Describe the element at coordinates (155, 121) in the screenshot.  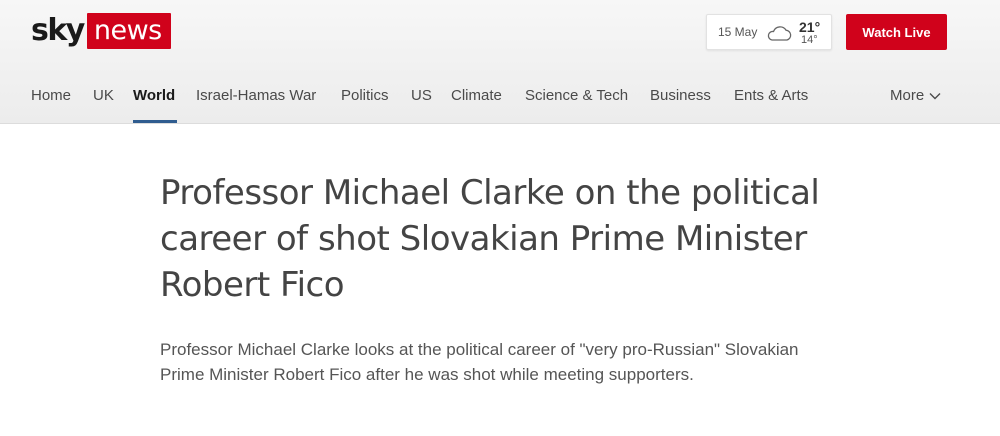
I see `active-nav-indicator` at that location.